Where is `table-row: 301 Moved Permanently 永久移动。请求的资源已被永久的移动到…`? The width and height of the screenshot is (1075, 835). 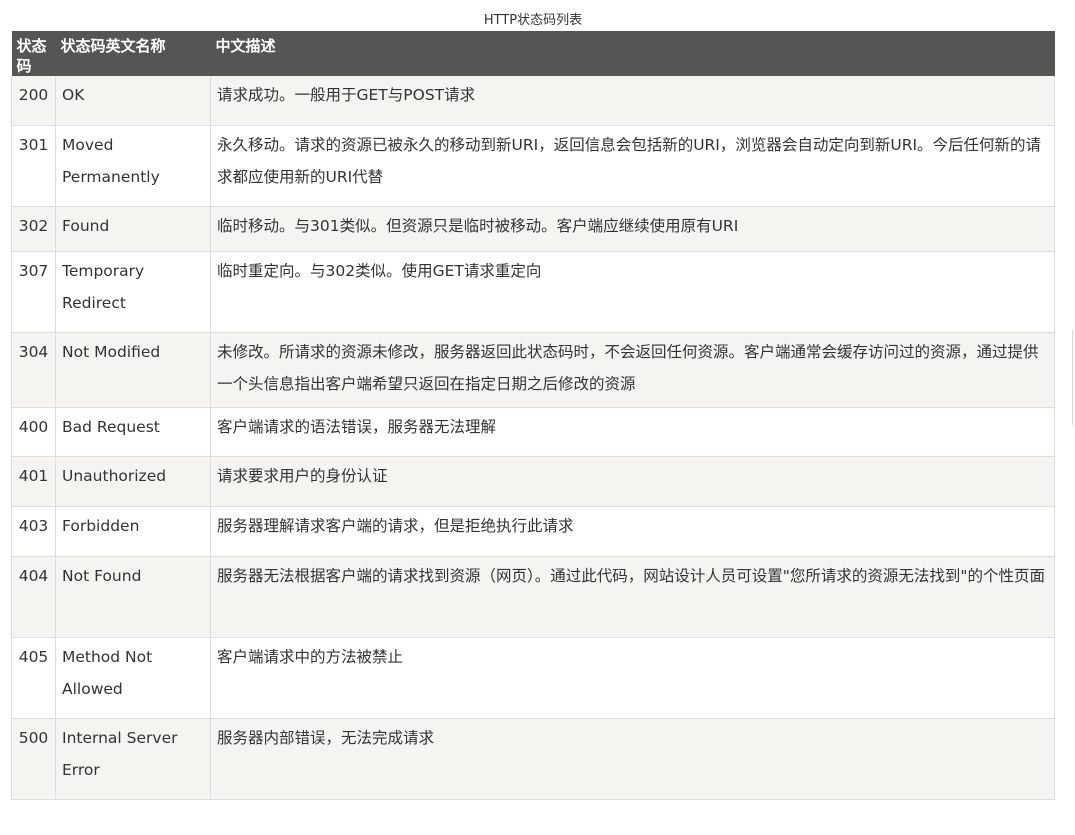
table-row: 301 Moved Permanently 永久移动。请求的资源已被永久的移动到… is located at coordinates (533, 166).